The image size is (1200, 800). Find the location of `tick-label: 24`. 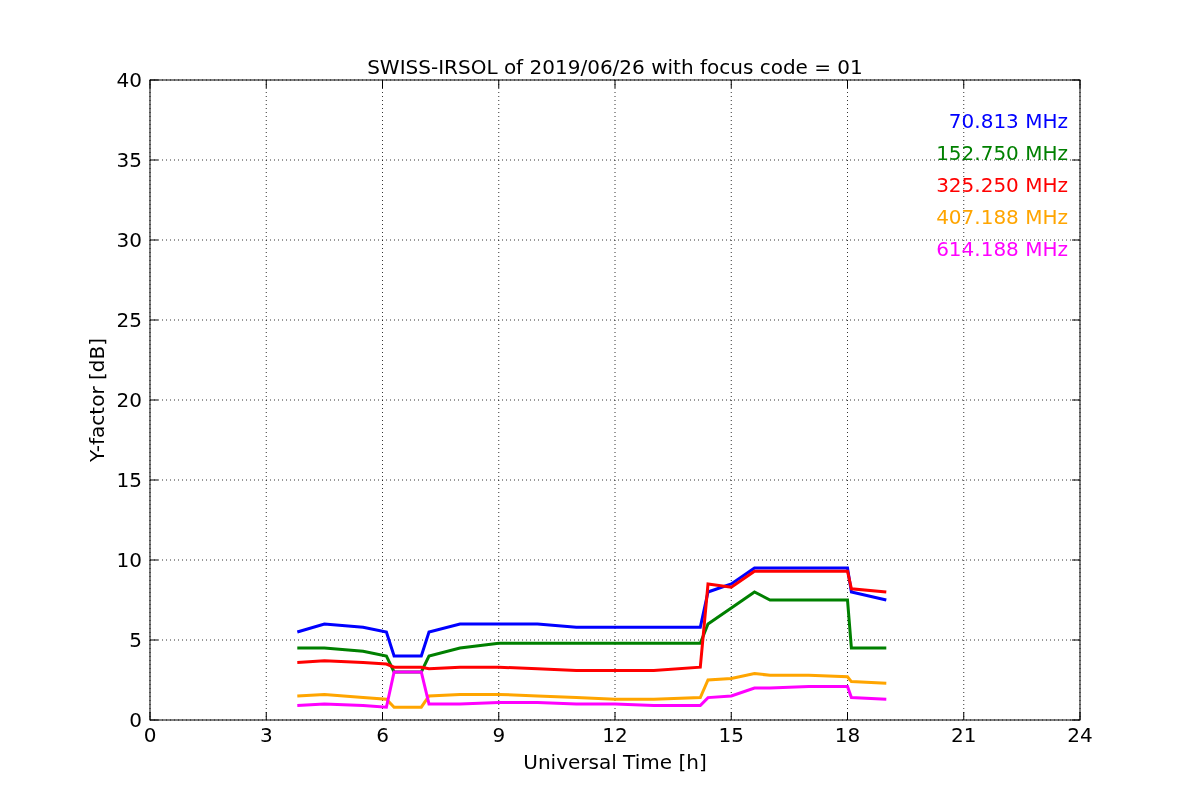

tick-label: 24 is located at coordinates (1080, 735).